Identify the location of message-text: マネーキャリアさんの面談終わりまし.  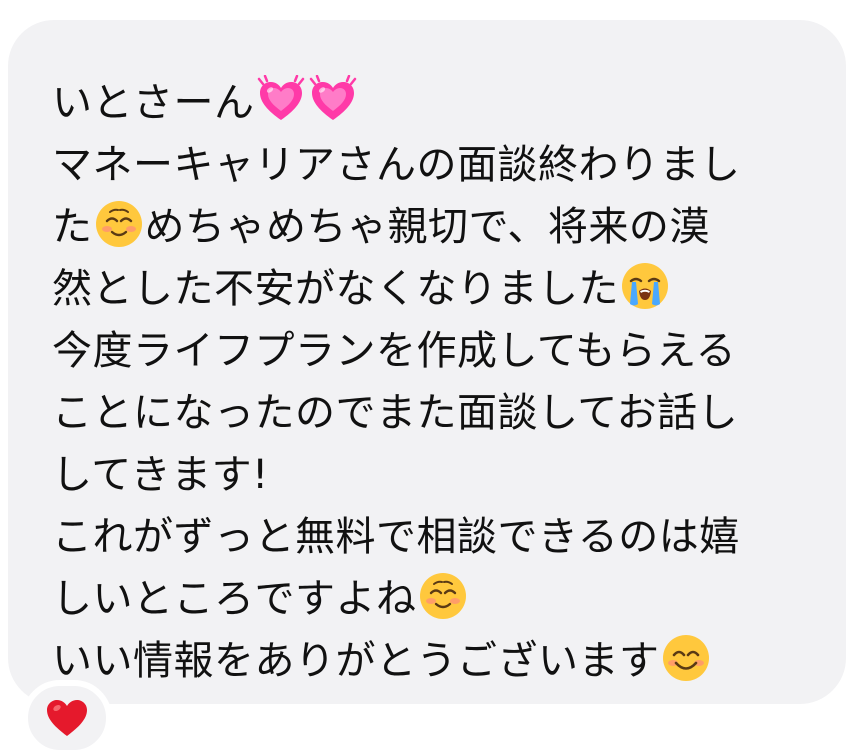
(396, 165).